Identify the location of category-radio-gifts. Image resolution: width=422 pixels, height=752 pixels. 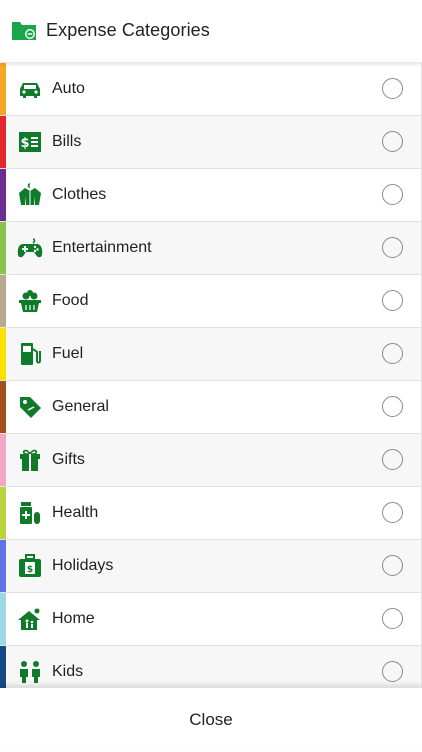
(392, 459).